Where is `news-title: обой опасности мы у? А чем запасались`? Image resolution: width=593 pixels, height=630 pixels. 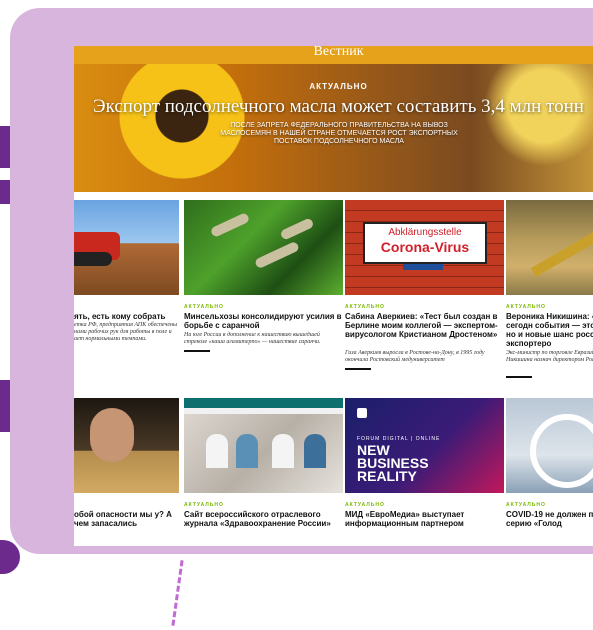
news-title: обой опасности мы у? А чем запасались is located at coordinates (126, 519).